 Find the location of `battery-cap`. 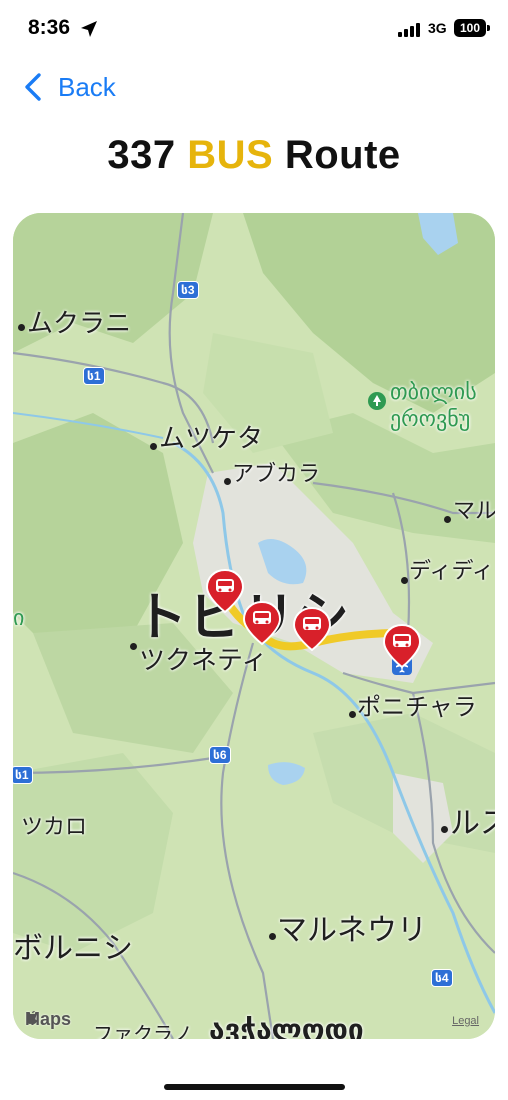

battery-cap is located at coordinates (488, 28).